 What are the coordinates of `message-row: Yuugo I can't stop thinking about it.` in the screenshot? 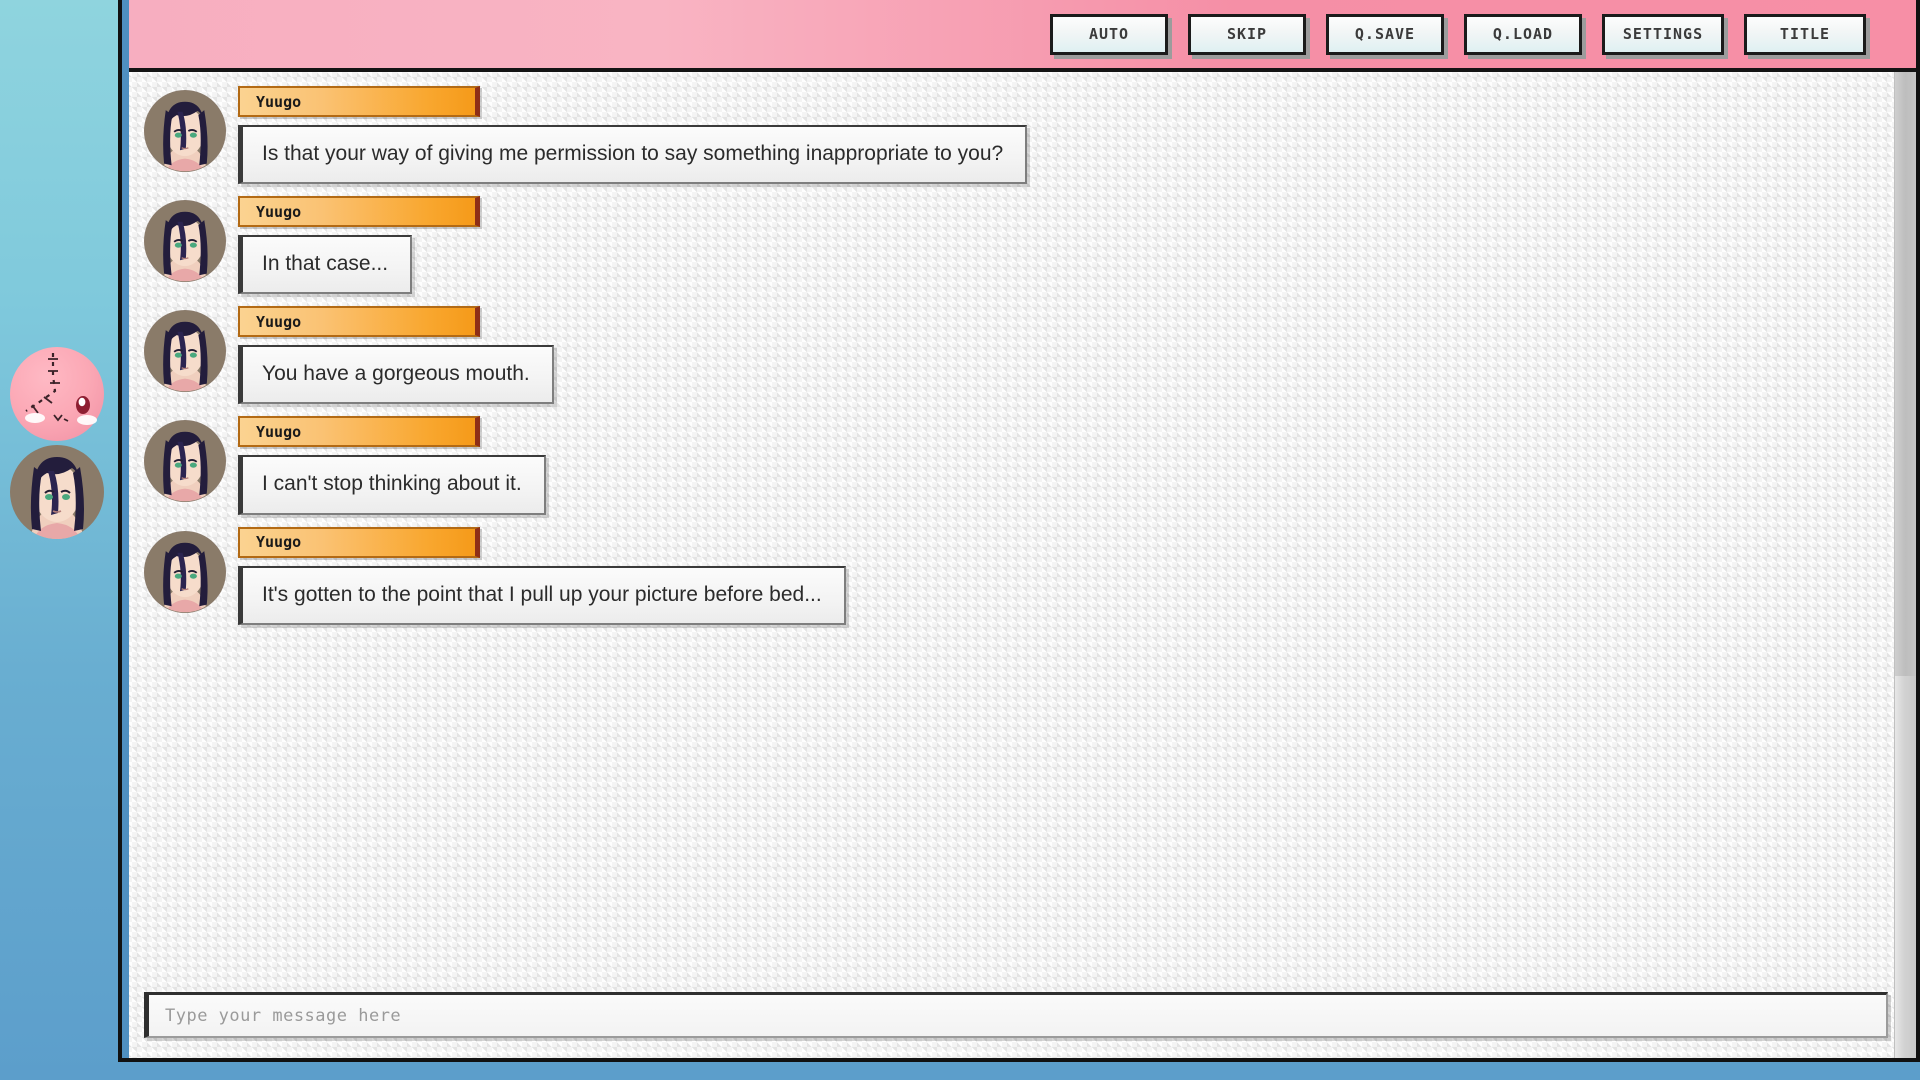 It's located at (1030, 465).